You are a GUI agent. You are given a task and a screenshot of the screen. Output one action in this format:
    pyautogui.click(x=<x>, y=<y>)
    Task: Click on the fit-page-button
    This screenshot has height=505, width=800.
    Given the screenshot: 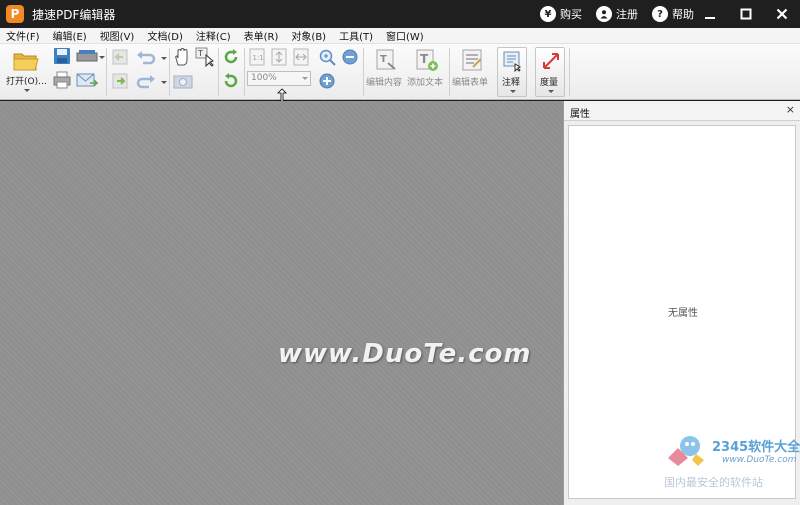 What is the action you would take?
    pyautogui.click(x=280, y=58)
    